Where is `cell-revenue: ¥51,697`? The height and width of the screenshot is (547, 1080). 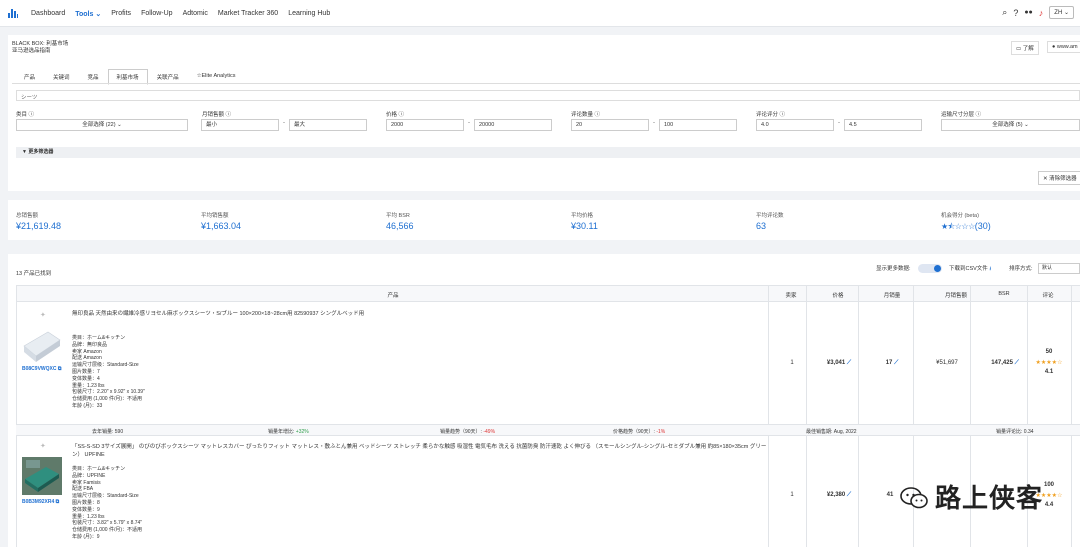 cell-revenue: ¥51,697 is located at coordinates (947, 363).